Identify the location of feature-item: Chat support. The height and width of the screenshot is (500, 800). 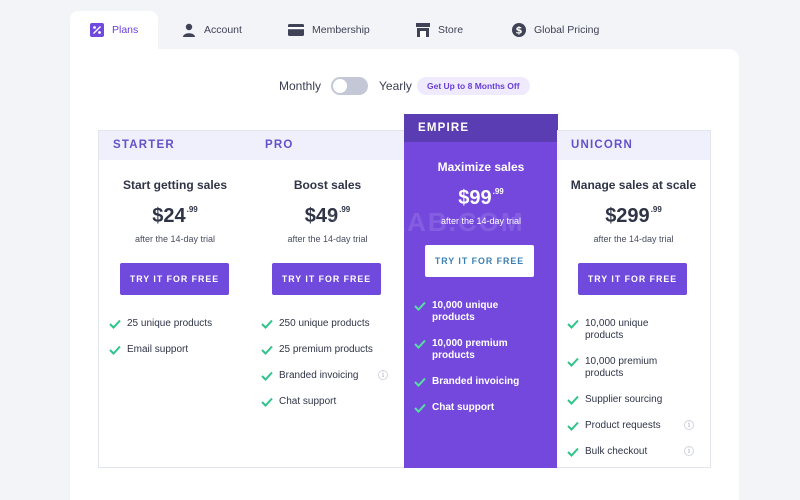
(327, 407).